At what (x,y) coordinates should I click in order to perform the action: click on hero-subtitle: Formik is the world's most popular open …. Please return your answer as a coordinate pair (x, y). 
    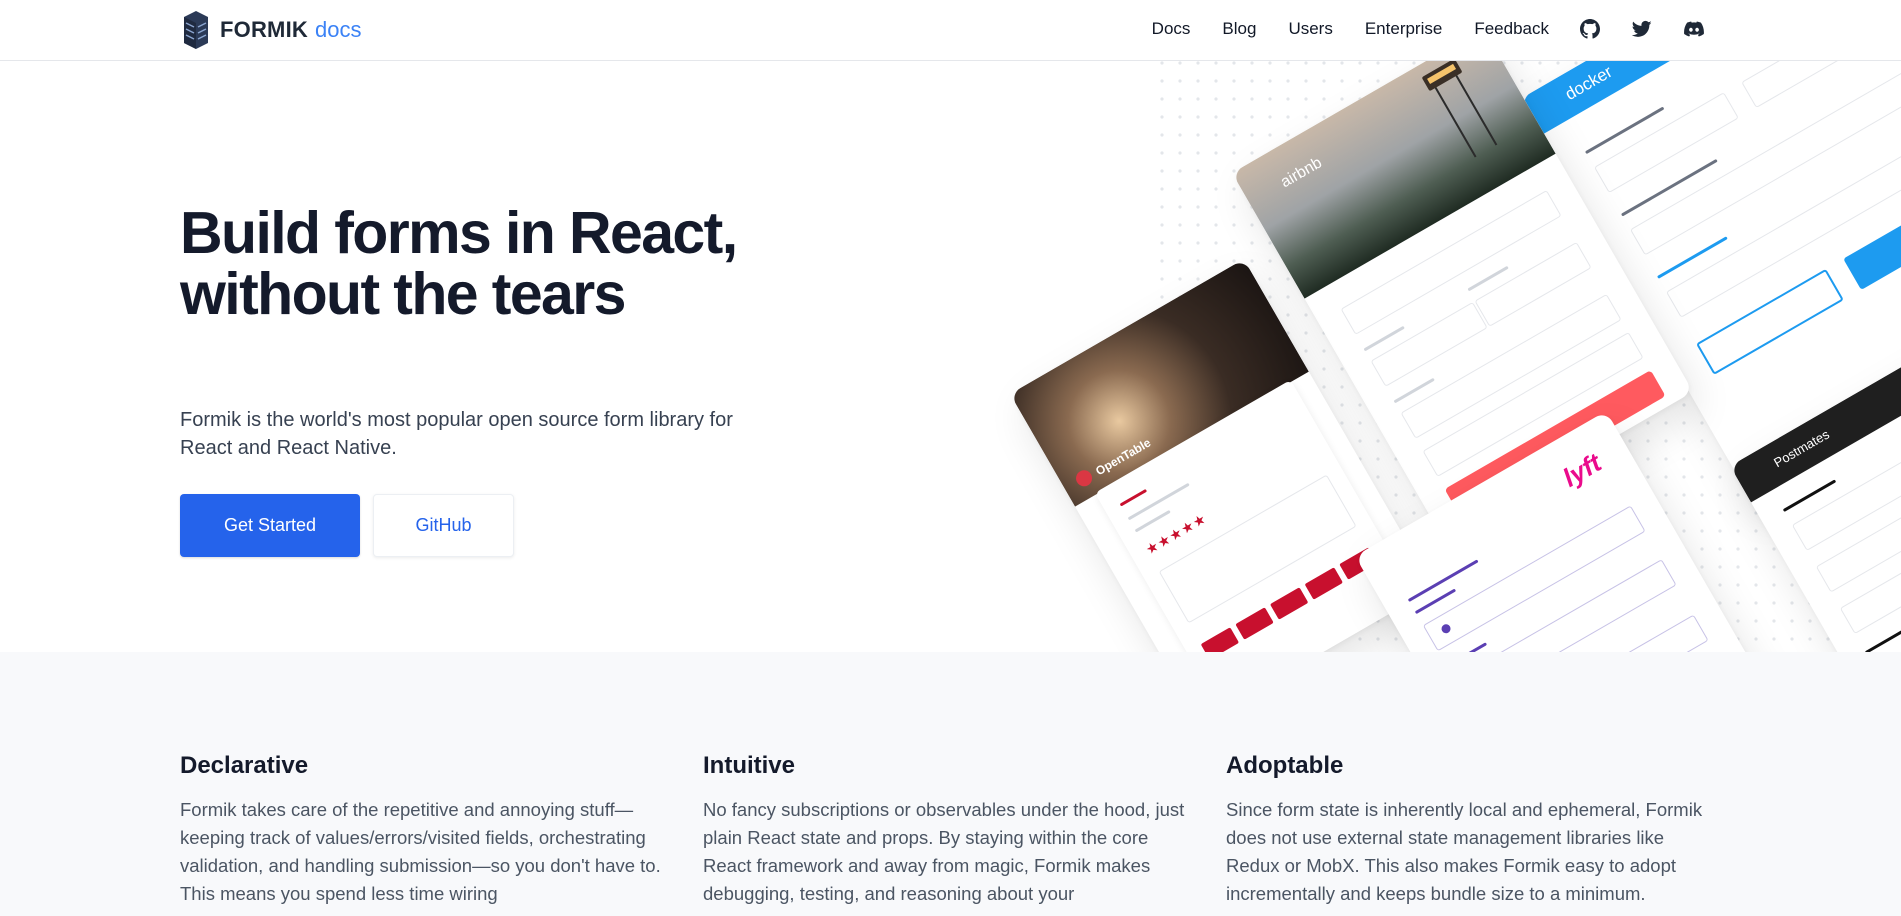
    Looking at the image, I should click on (456, 434).